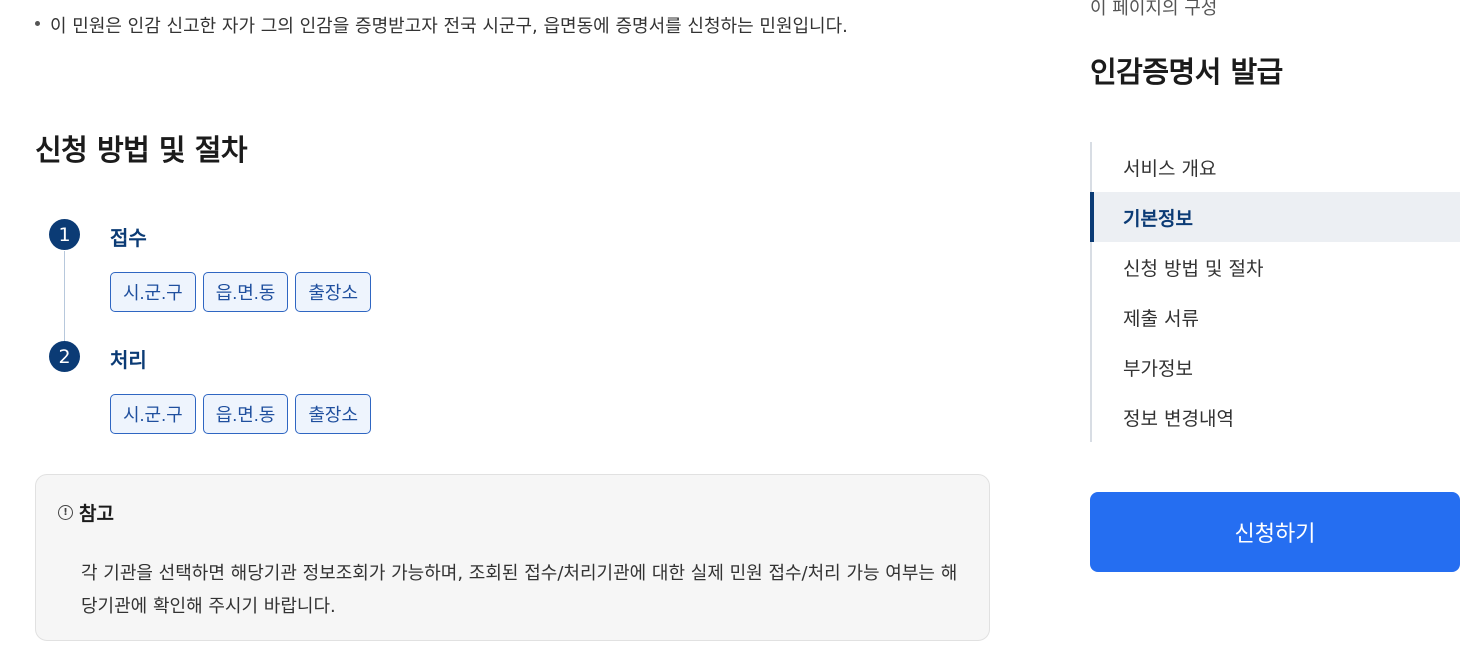 This screenshot has width=1477, height=669. What do you see at coordinates (128, 238) in the screenshot?
I see `step-title: 접수` at bounding box center [128, 238].